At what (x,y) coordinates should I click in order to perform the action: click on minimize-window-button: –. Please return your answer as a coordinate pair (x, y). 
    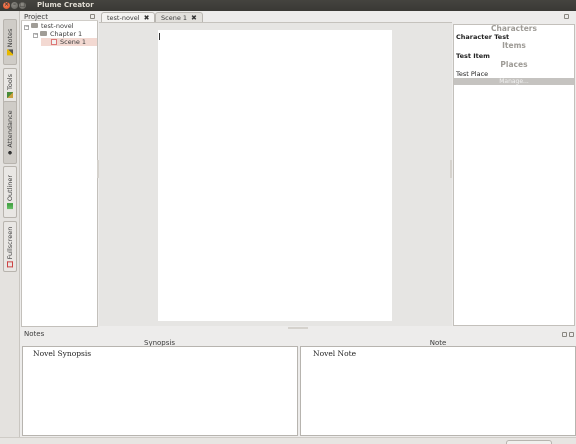
    Looking at the image, I should click on (14, 5).